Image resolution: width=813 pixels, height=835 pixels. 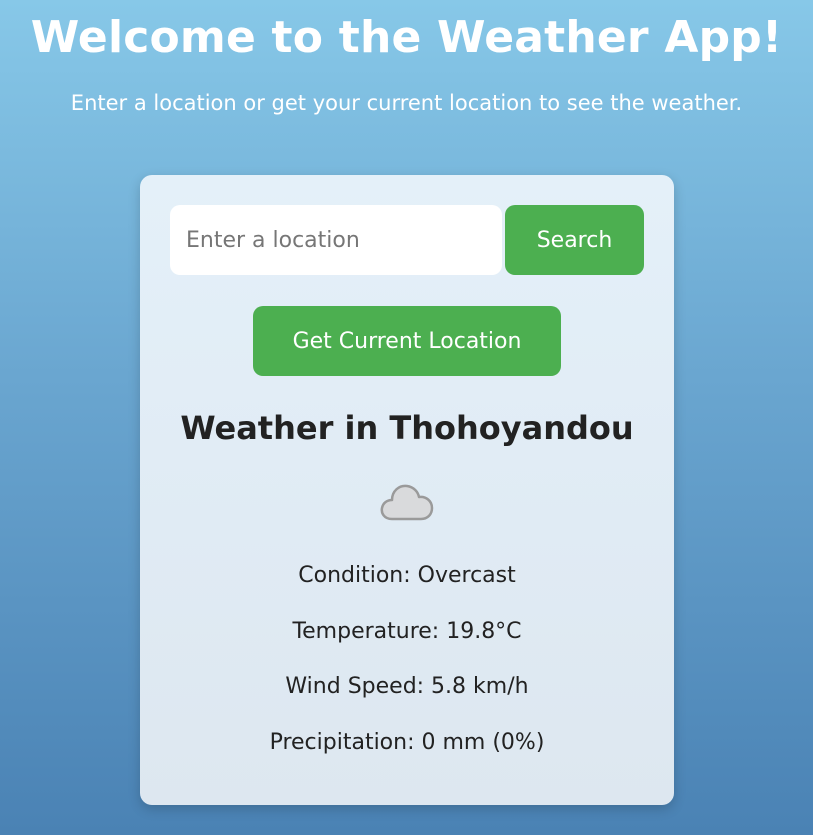 What do you see at coordinates (407, 502) in the screenshot?
I see `cloud-icon` at bounding box center [407, 502].